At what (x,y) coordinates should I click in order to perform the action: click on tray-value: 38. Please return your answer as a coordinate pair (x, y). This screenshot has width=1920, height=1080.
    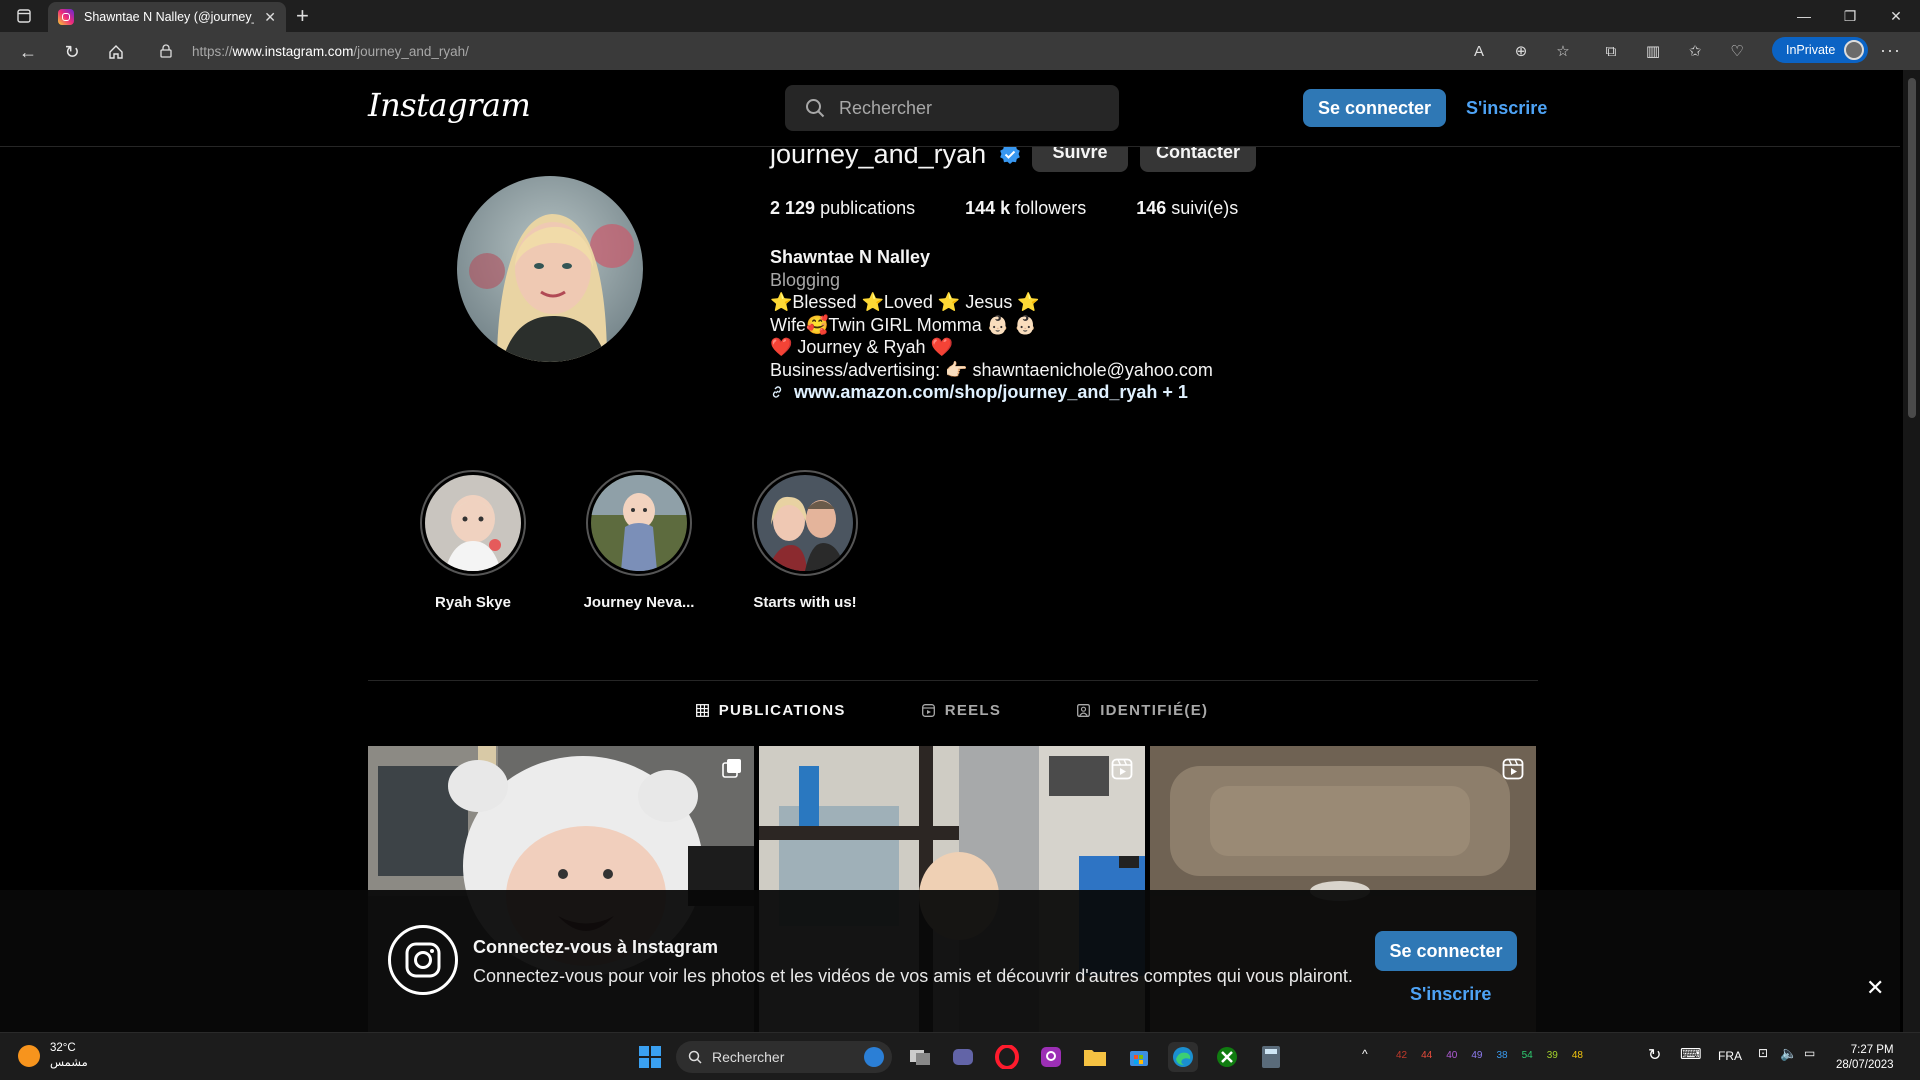
    Looking at the image, I should click on (1502, 1055).